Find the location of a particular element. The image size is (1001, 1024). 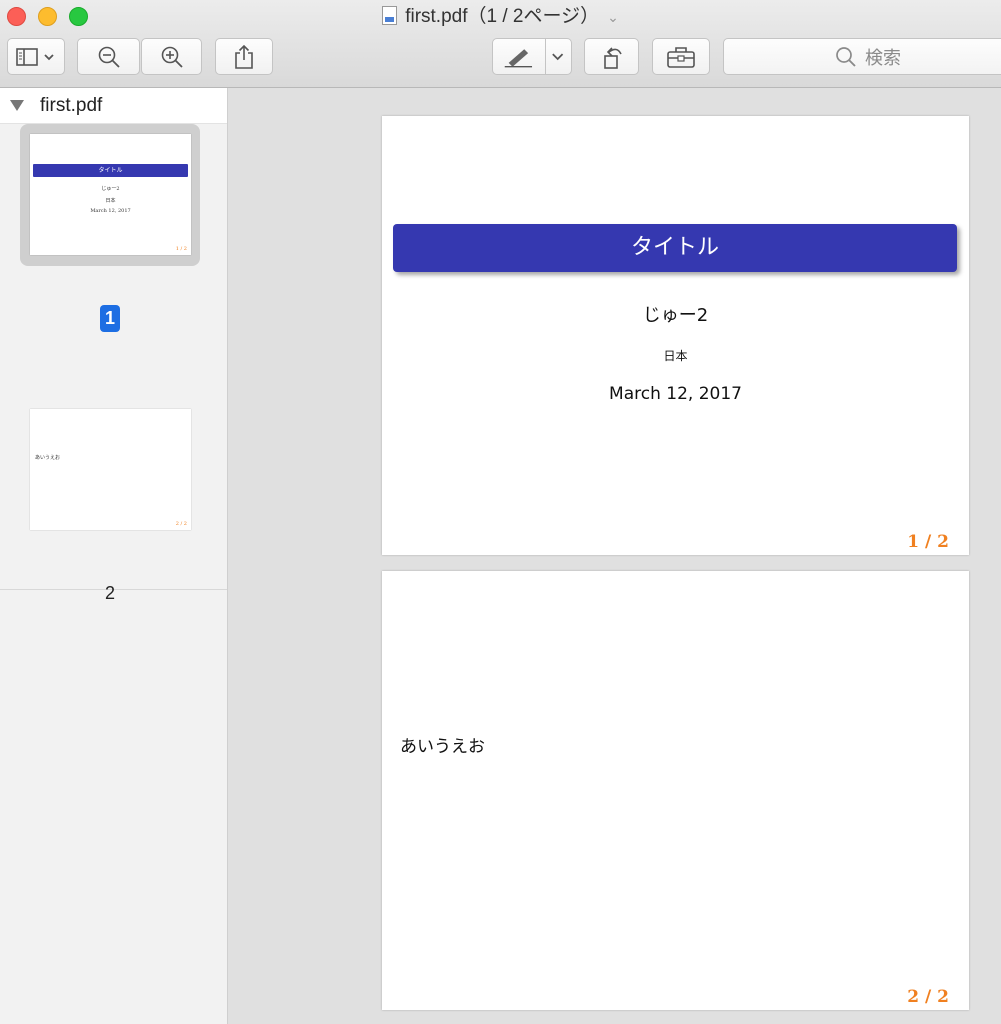

pen-icon is located at coordinates (518, 57).